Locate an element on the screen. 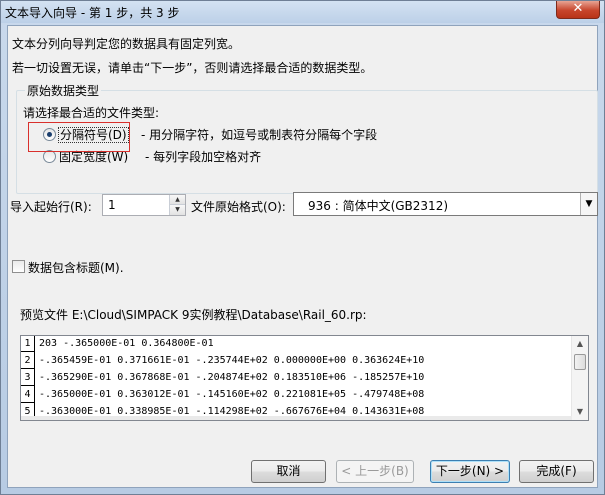 The width and height of the screenshot is (605, 495). cancel-button: 取消 is located at coordinates (288, 471).